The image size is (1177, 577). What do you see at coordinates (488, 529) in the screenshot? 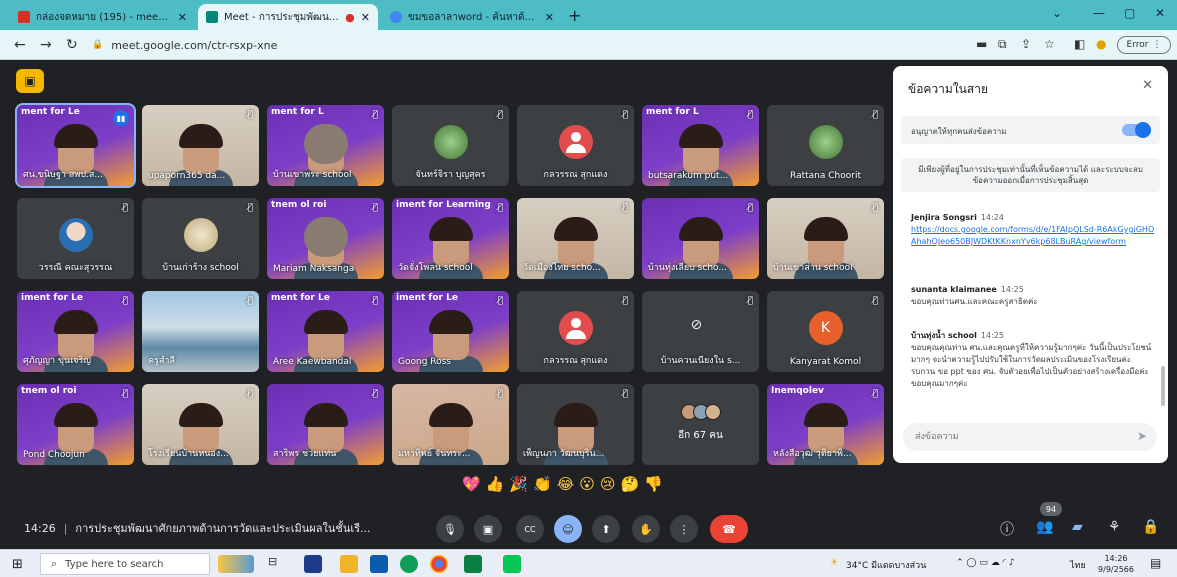
I see `camera-button: ▣` at bounding box center [488, 529].